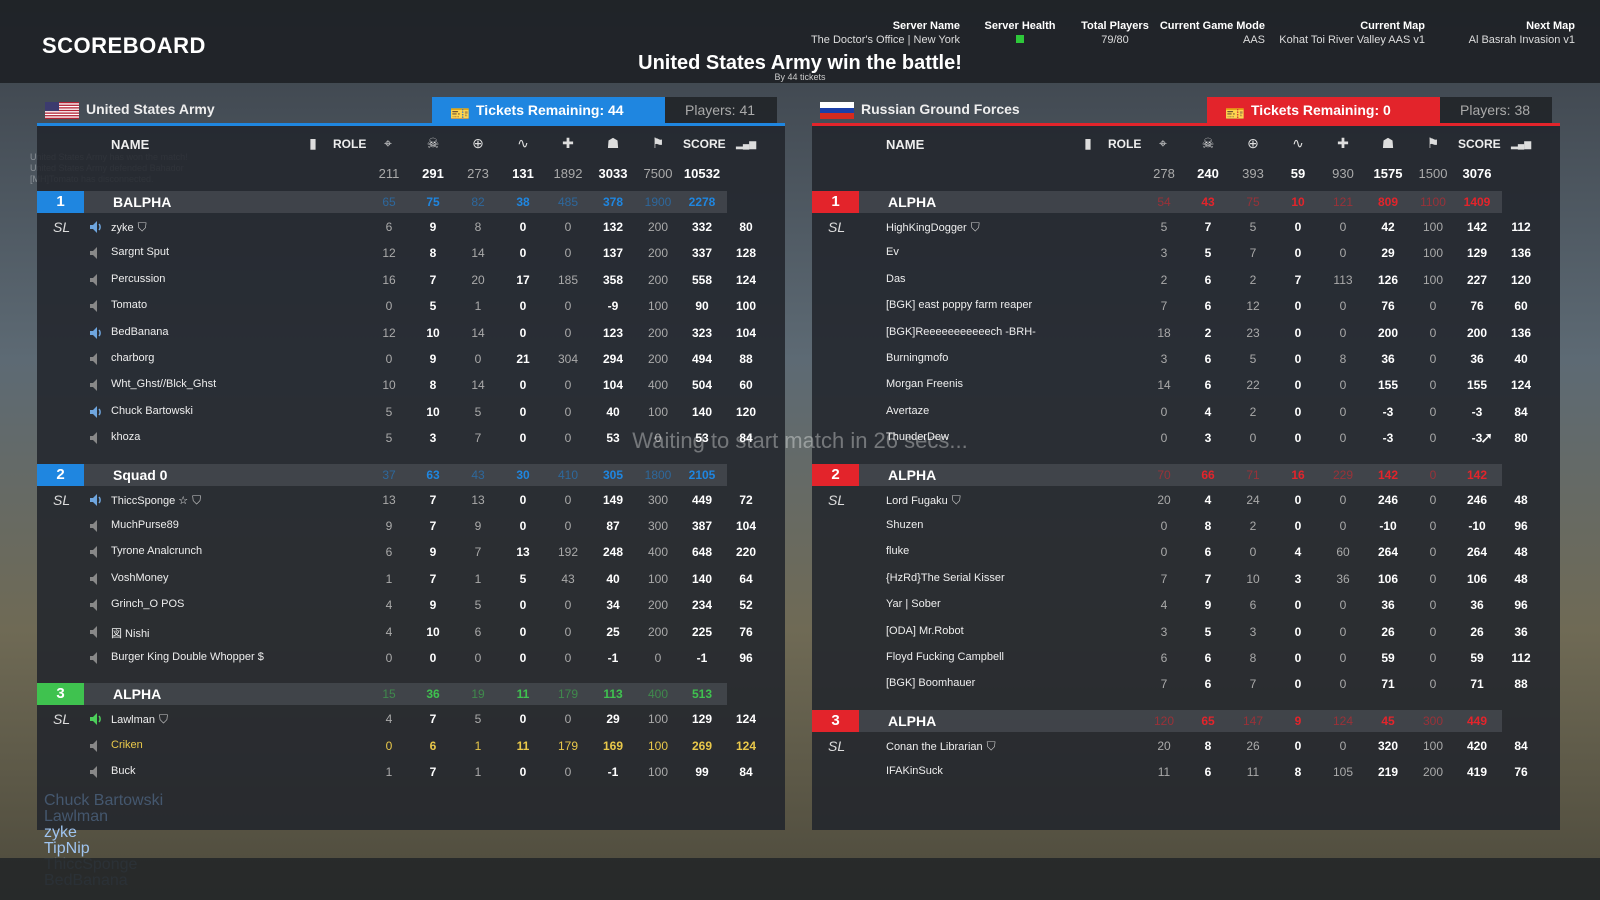 This screenshot has width=1600, height=900. I want to click on player-name: Tomato, so click(129, 305).